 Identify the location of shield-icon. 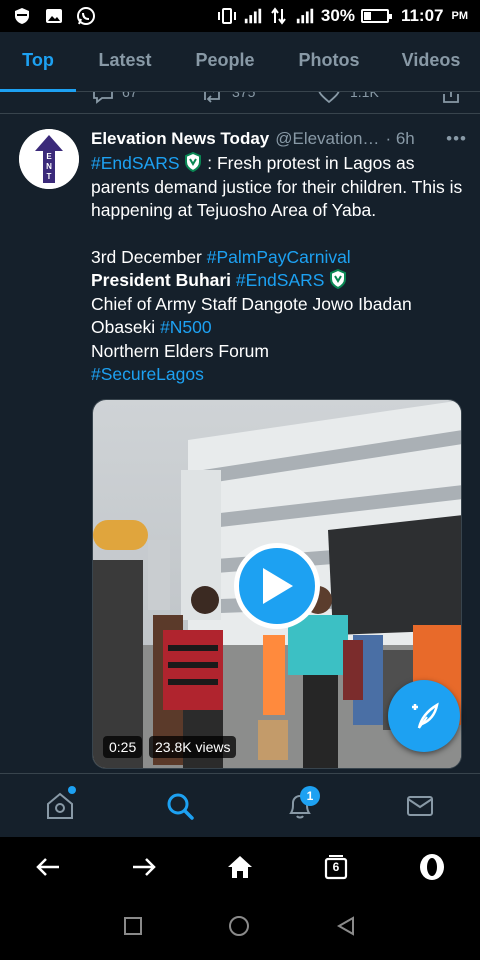
(22, 16).